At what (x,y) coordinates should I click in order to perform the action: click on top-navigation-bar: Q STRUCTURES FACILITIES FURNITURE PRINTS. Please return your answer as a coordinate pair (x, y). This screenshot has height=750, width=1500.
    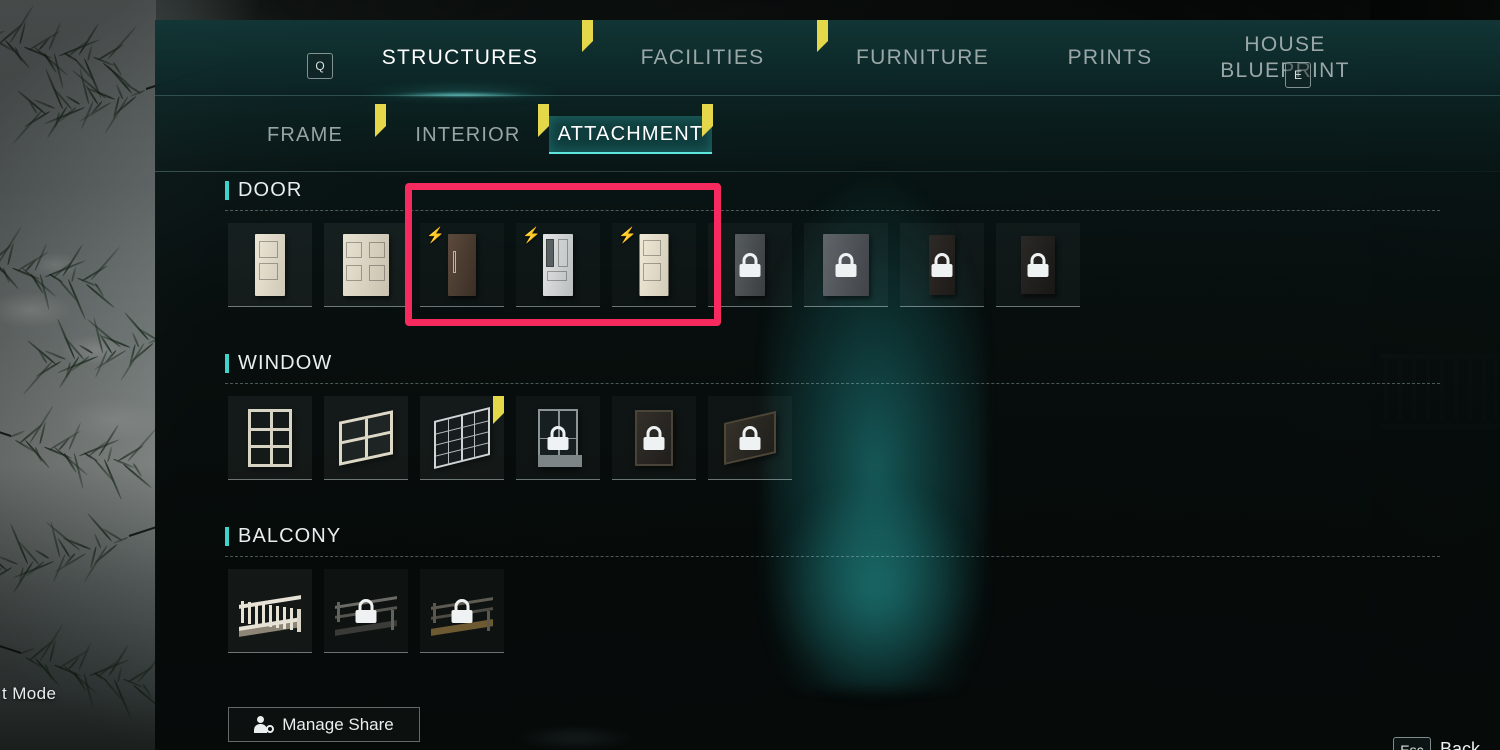
    Looking at the image, I should click on (827, 58).